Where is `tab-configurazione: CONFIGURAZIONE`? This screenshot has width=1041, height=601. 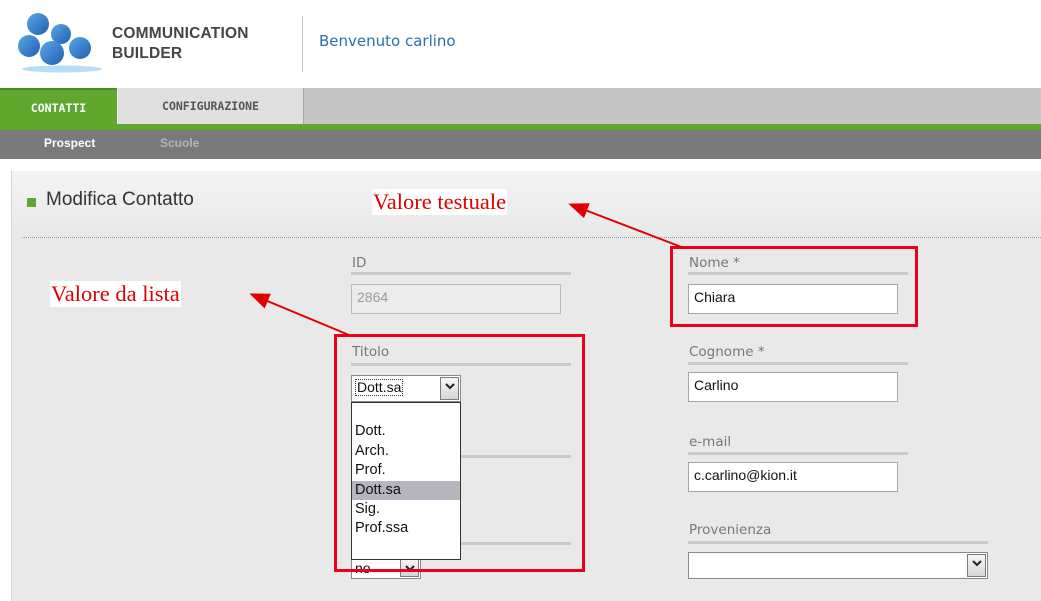
tab-configurazione: CONFIGURAZIONE is located at coordinates (210, 106).